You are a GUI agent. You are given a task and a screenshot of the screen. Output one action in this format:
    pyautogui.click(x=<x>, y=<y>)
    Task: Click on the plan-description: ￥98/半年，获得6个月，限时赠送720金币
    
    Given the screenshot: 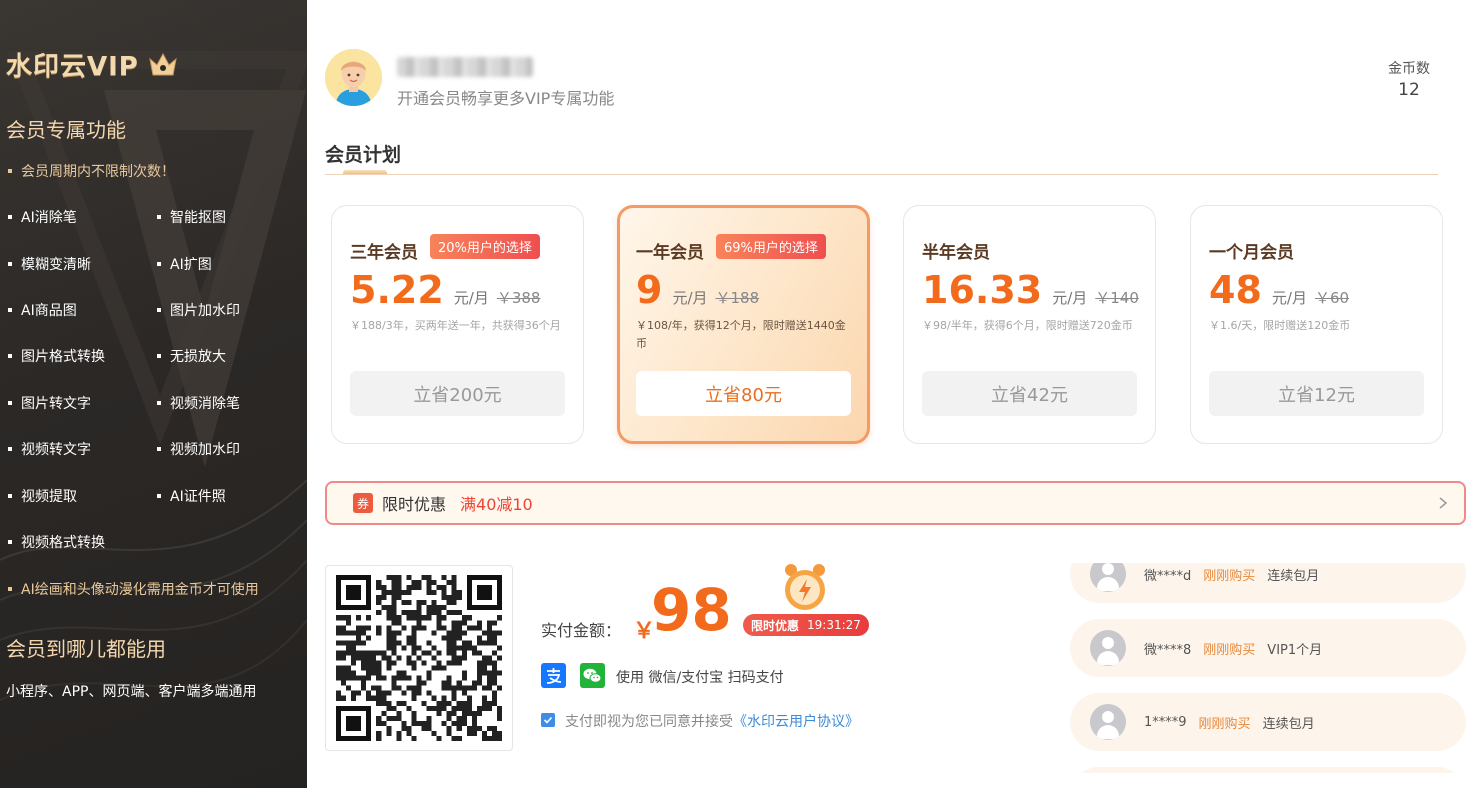 What is the action you would take?
    pyautogui.click(x=1027, y=325)
    